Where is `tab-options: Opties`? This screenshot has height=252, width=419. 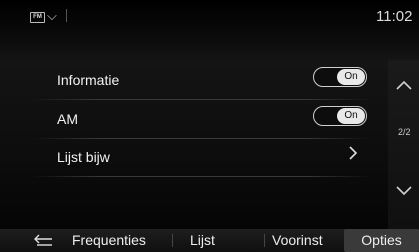 tab-options: Opties is located at coordinates (381, 240).